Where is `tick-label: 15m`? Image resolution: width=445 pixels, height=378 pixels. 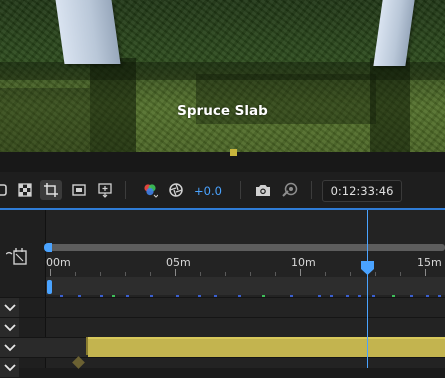 tick-label: 15m is located at coordinates (429, 262).